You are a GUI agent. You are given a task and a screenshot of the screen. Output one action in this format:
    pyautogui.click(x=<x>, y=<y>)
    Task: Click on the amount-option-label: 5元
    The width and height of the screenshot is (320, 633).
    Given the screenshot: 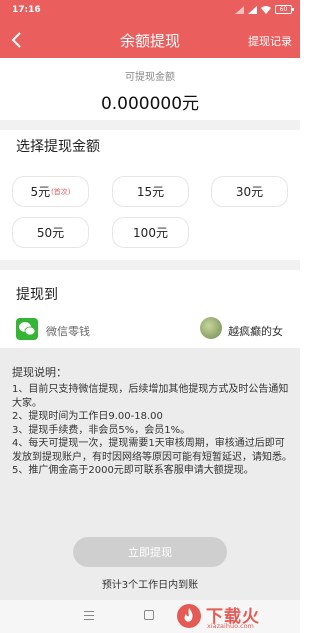 What is the action you would take?
    pyautogui.click(x=40, y=192)
    